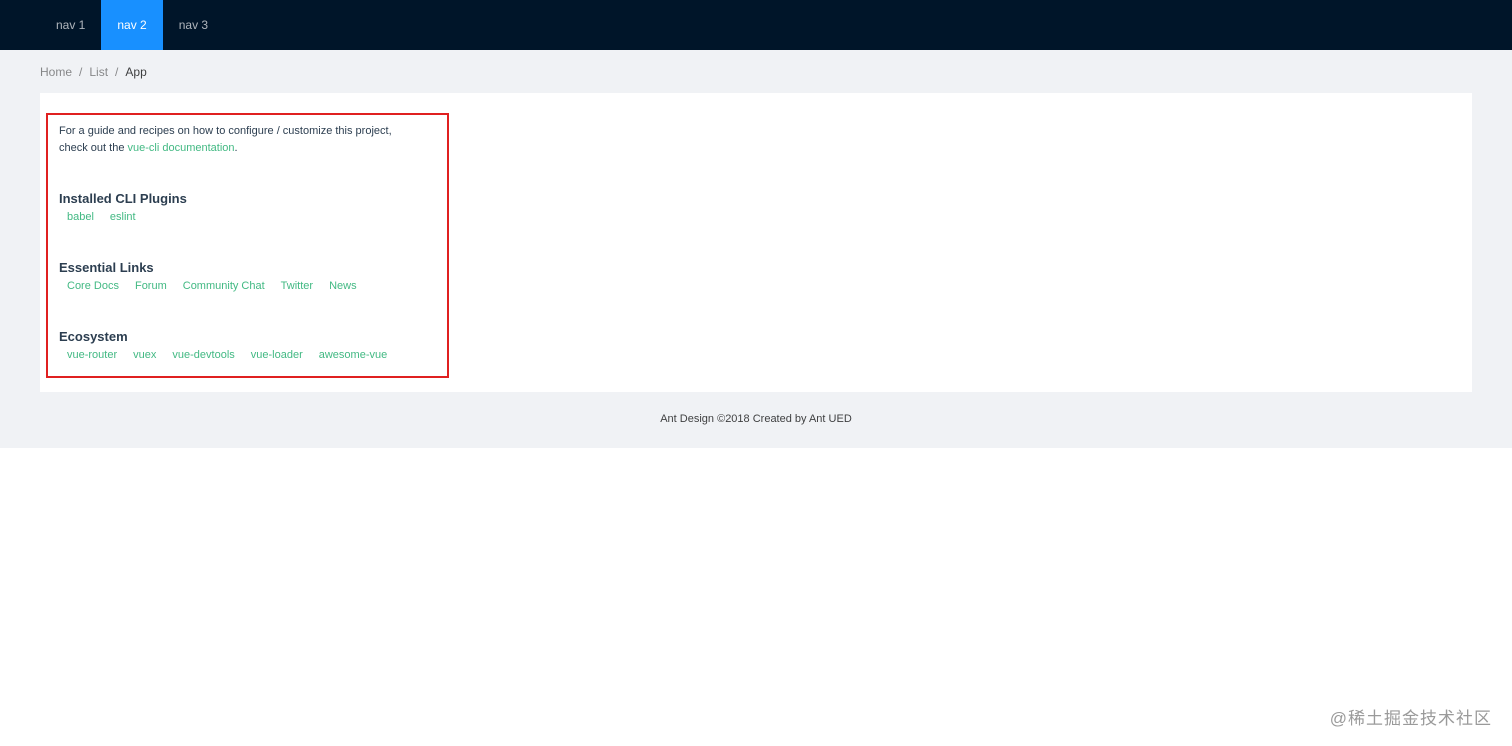 The image size is (1512, 746). What do you see at coordinates (123, 217) in the screenshot?
I see `link-eslint: eslint` at bounding box center [123, 217].